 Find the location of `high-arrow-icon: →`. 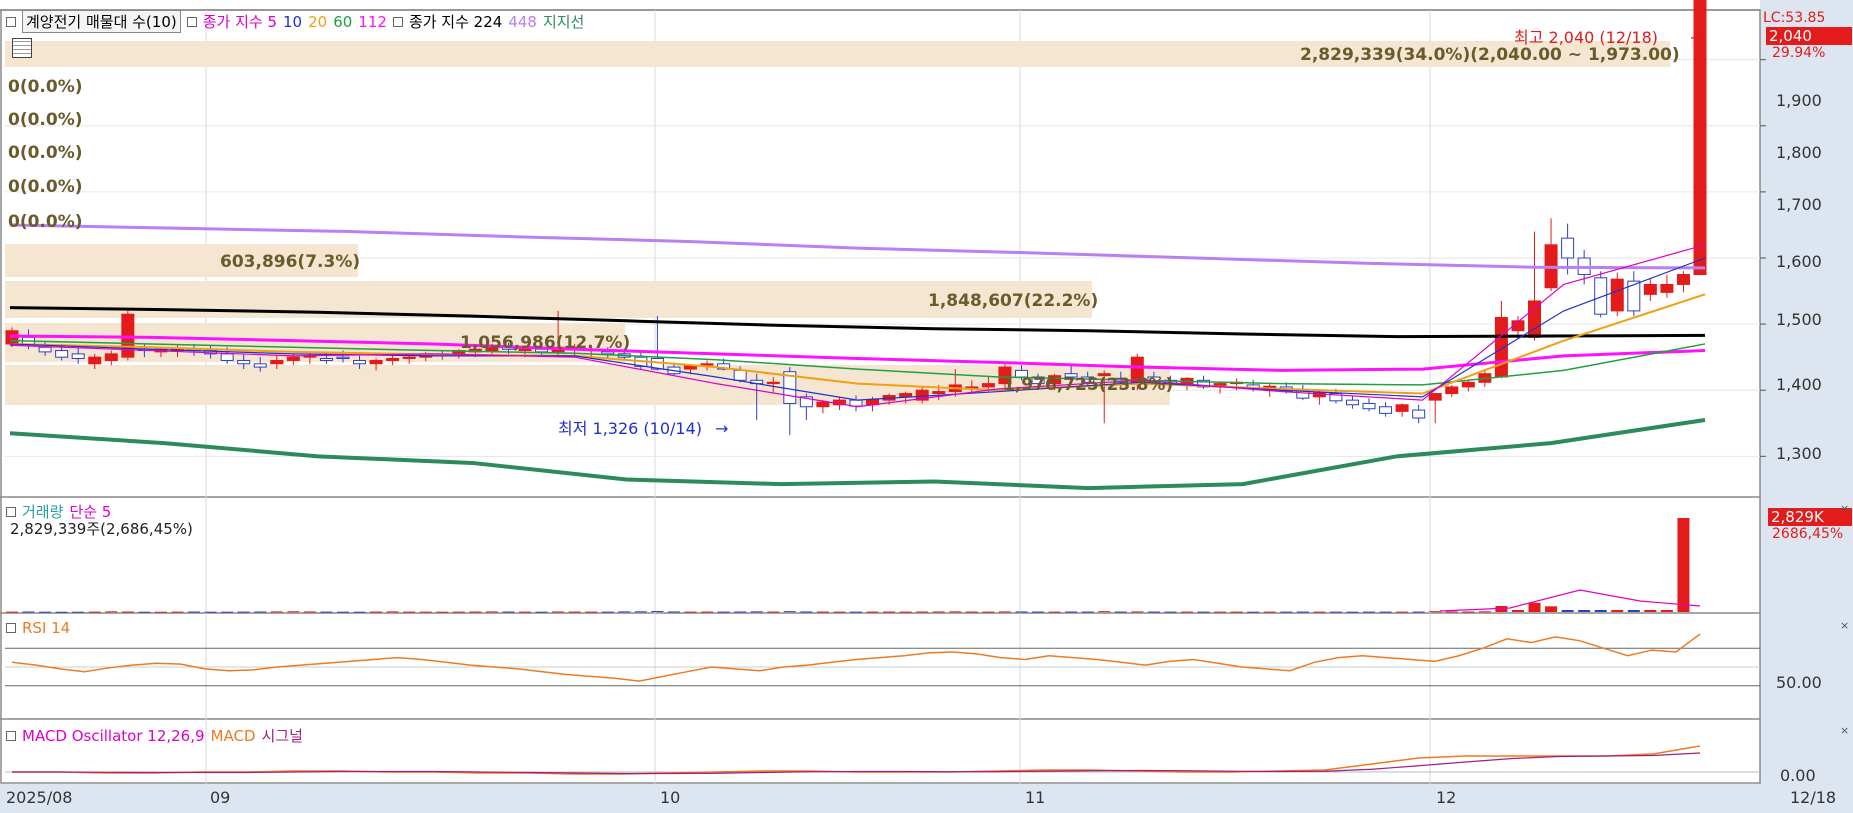

high-arrow-icon: → is located at coordinates (1697, 37).